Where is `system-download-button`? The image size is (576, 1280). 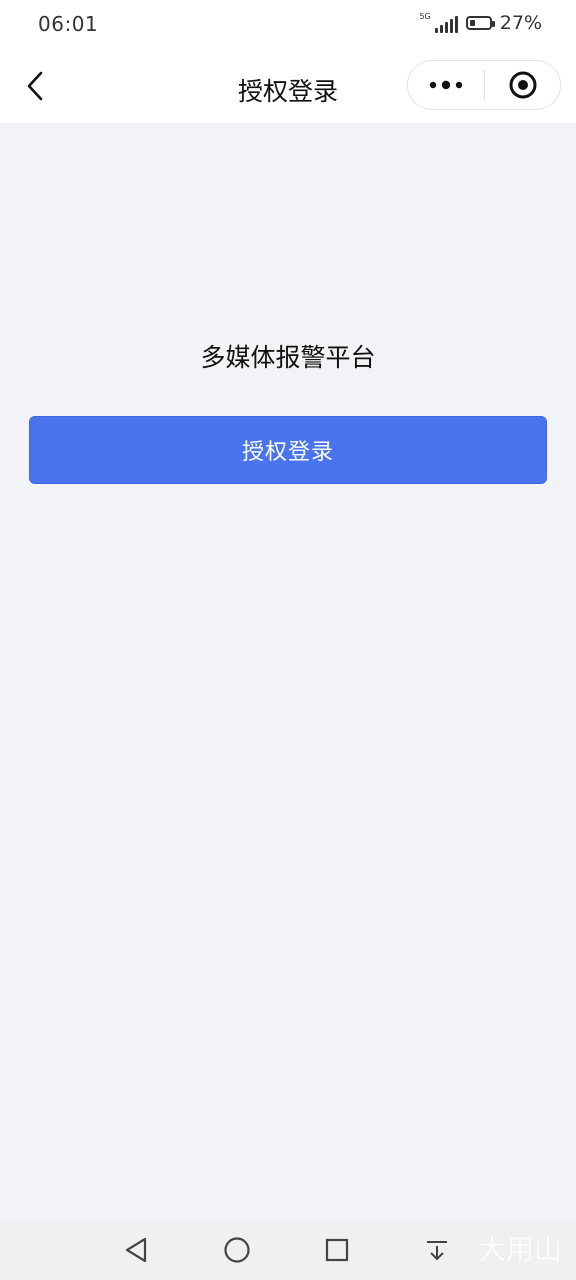
system-download-button is located at coordinates (437, 1250).